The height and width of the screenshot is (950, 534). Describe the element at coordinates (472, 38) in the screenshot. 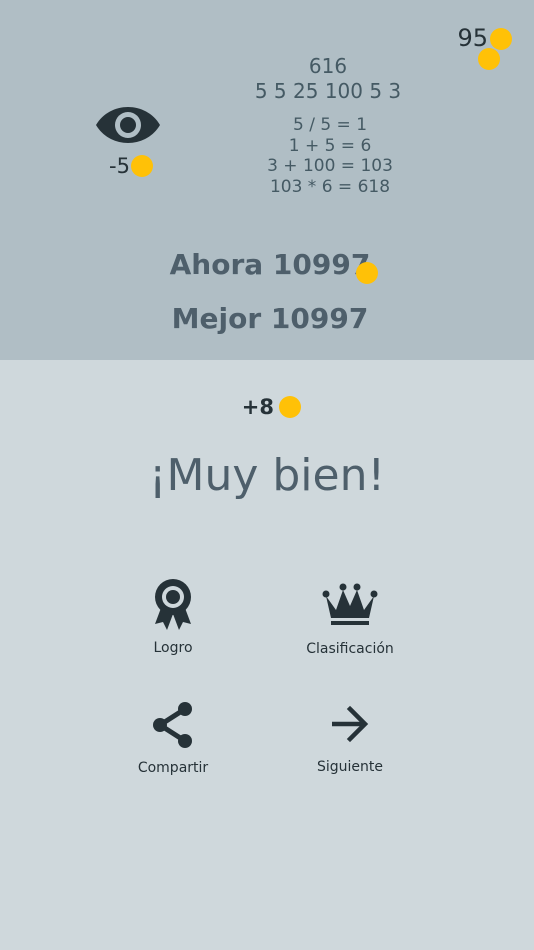

I see `coin-balance: 95` at that location.